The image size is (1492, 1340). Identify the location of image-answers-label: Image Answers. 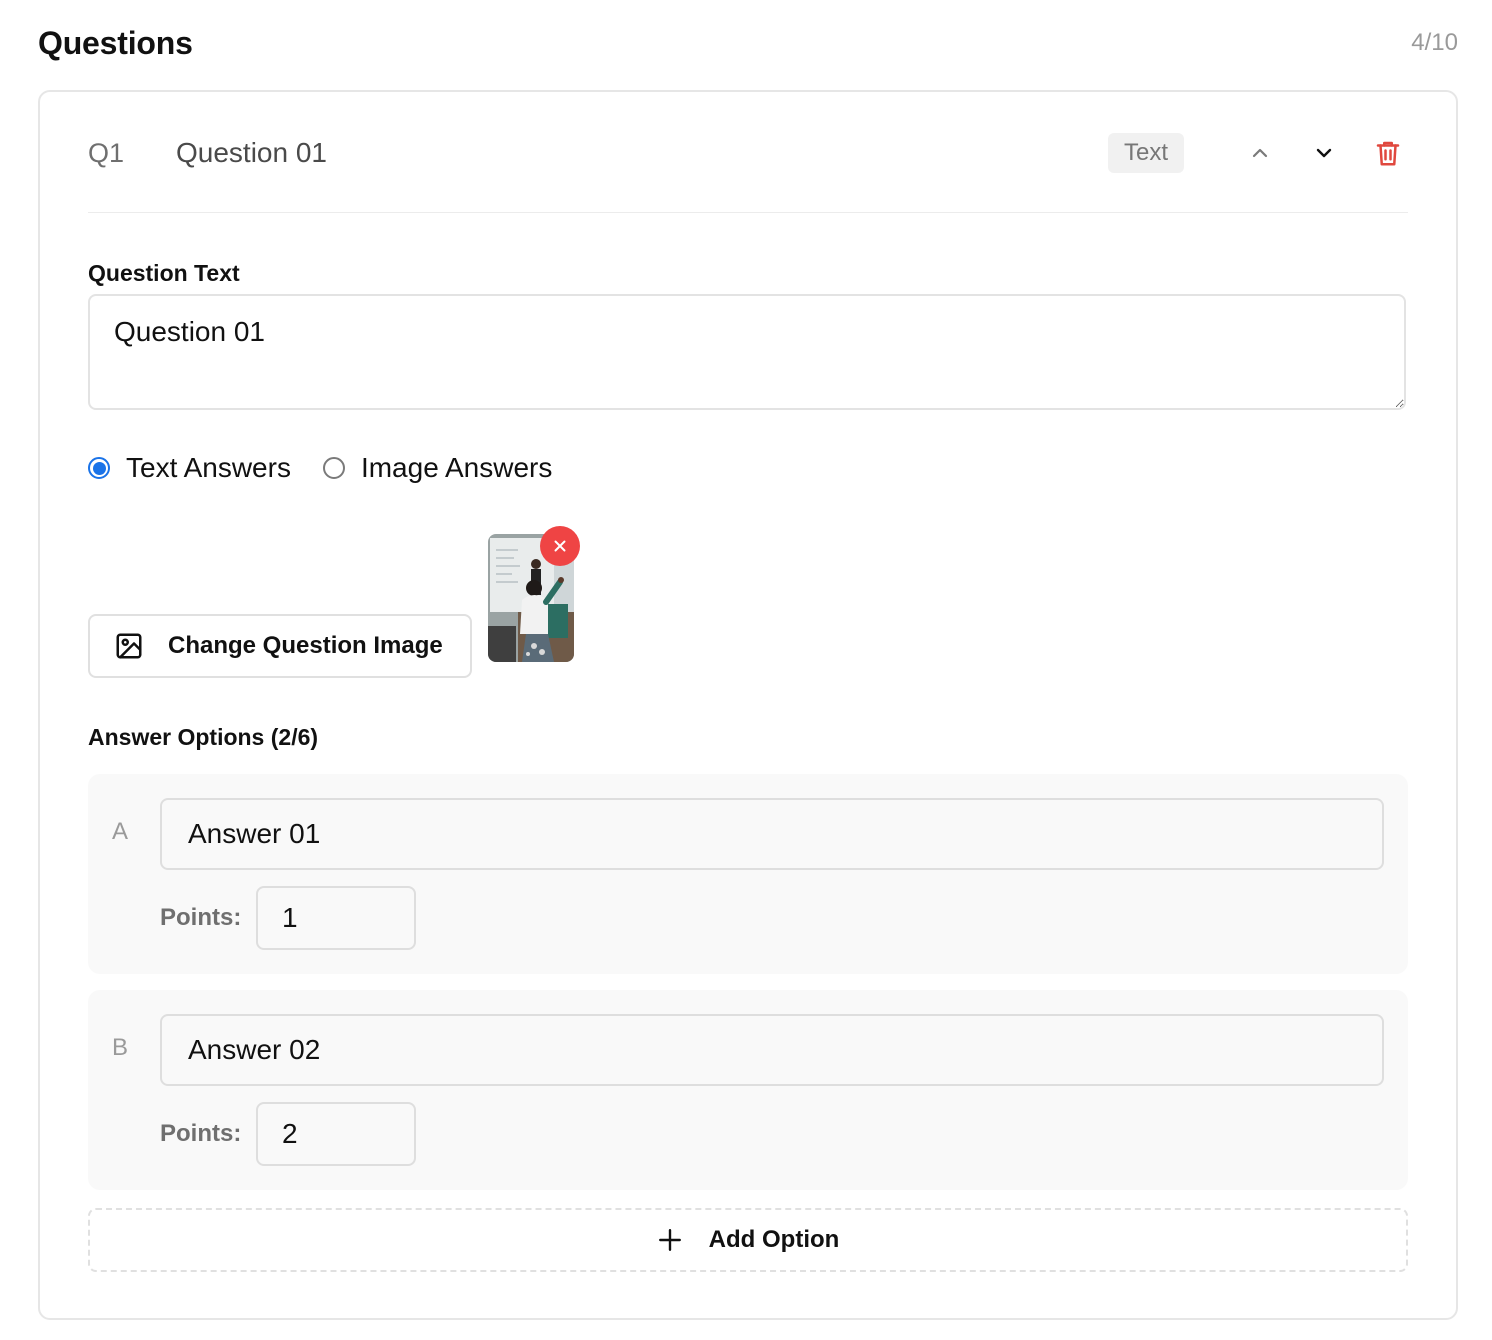
(456, 467).